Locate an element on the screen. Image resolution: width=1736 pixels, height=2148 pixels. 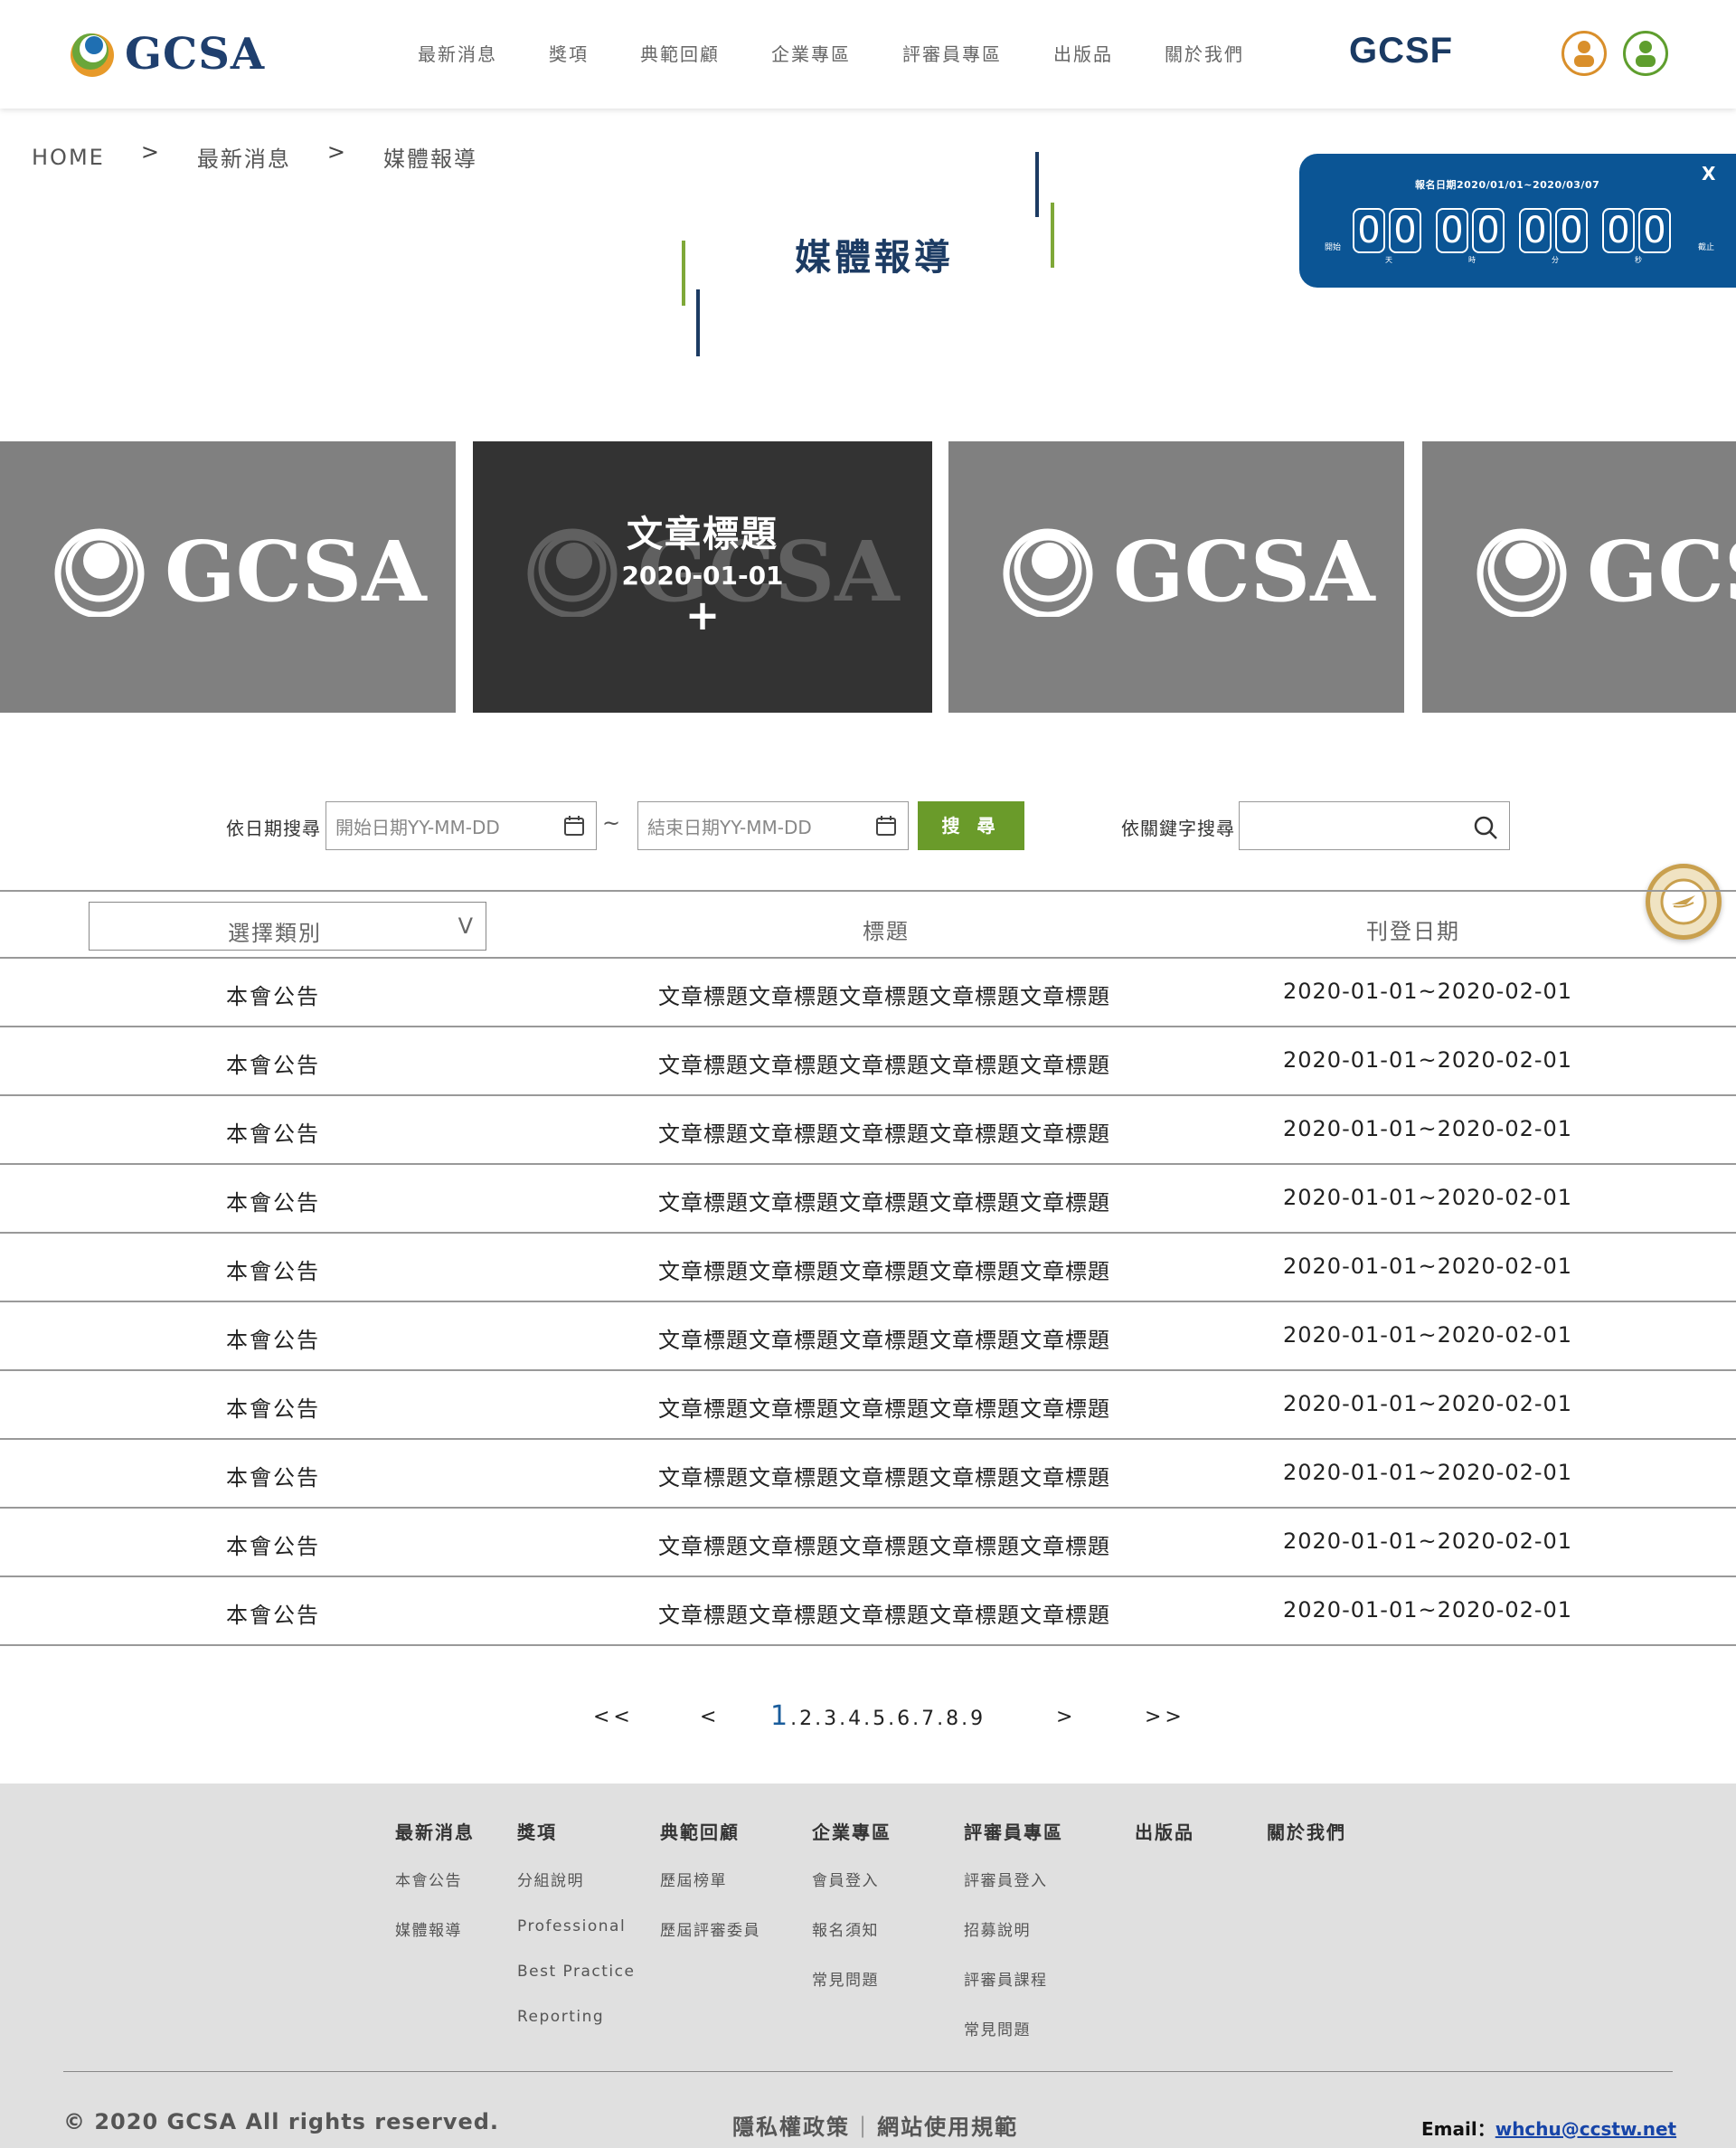
footer-link: 會員登入 is located at coordinates (852, 1879).